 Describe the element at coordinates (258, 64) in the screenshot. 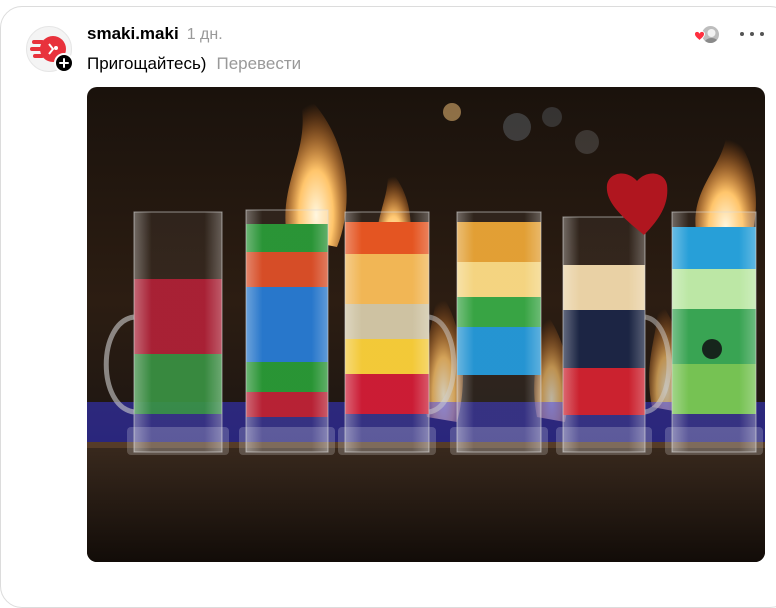

I see `translate-link: Перевести` at that location.